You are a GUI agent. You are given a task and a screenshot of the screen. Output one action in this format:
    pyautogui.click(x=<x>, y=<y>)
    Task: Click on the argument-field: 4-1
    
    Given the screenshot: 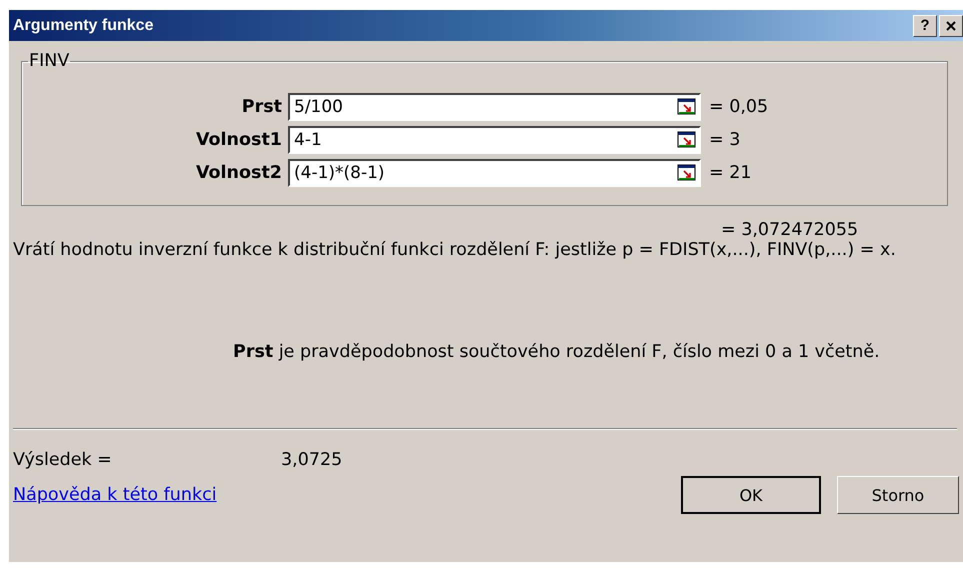 What is the action you would take?
    pyautogui.click(x=494, y=140)
    